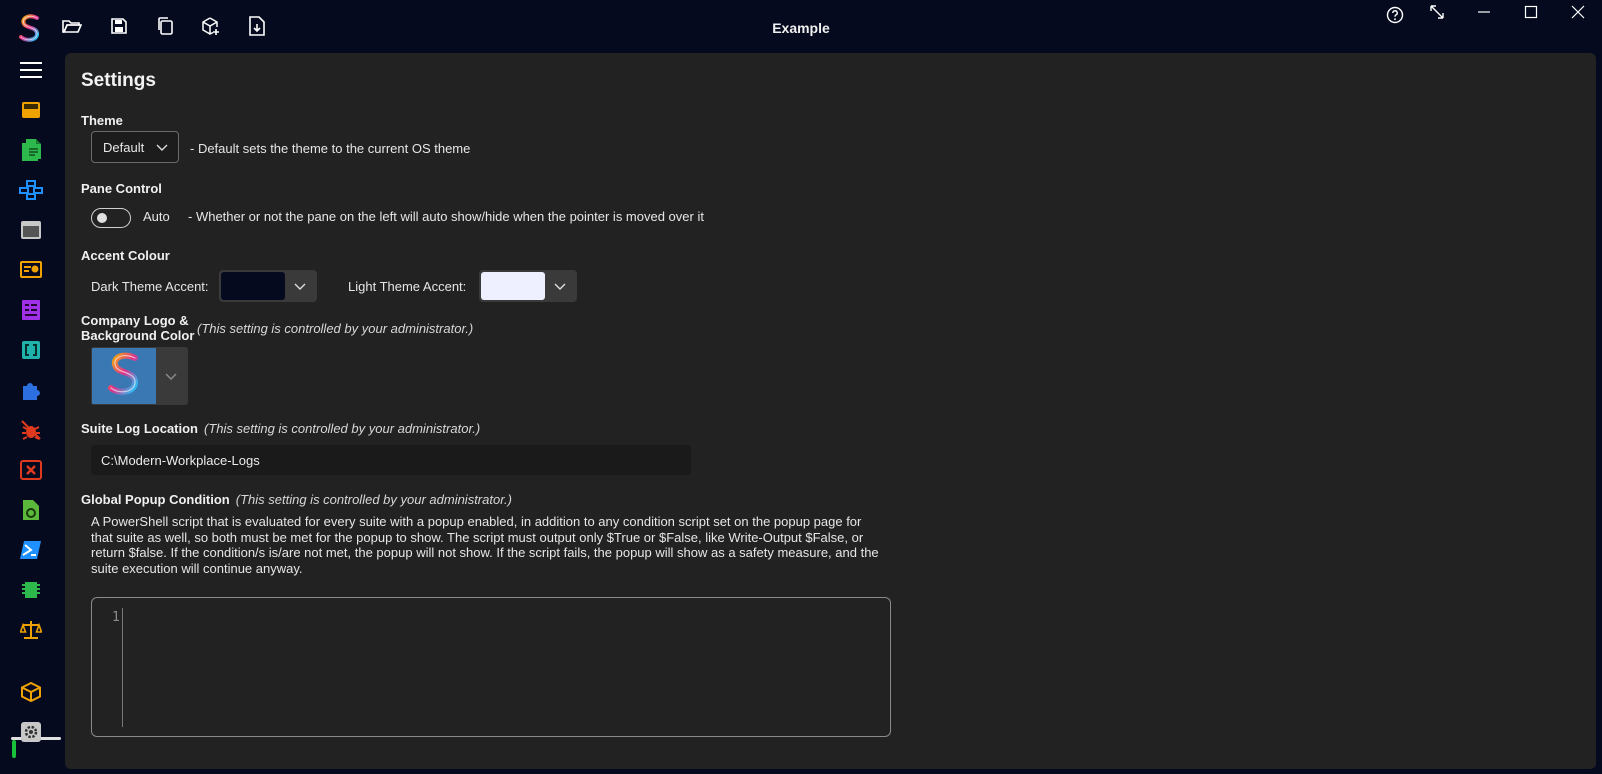  Describe the element at coordinates (14, 749) in the screenshot. I see `active-indicator` at that location.